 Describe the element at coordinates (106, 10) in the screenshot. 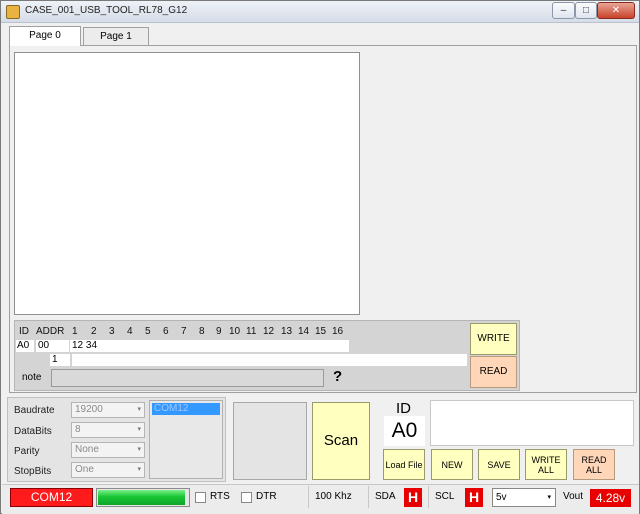

I see `window-title: CASE_001_USB_TOOL_RL78_G12` at that location.